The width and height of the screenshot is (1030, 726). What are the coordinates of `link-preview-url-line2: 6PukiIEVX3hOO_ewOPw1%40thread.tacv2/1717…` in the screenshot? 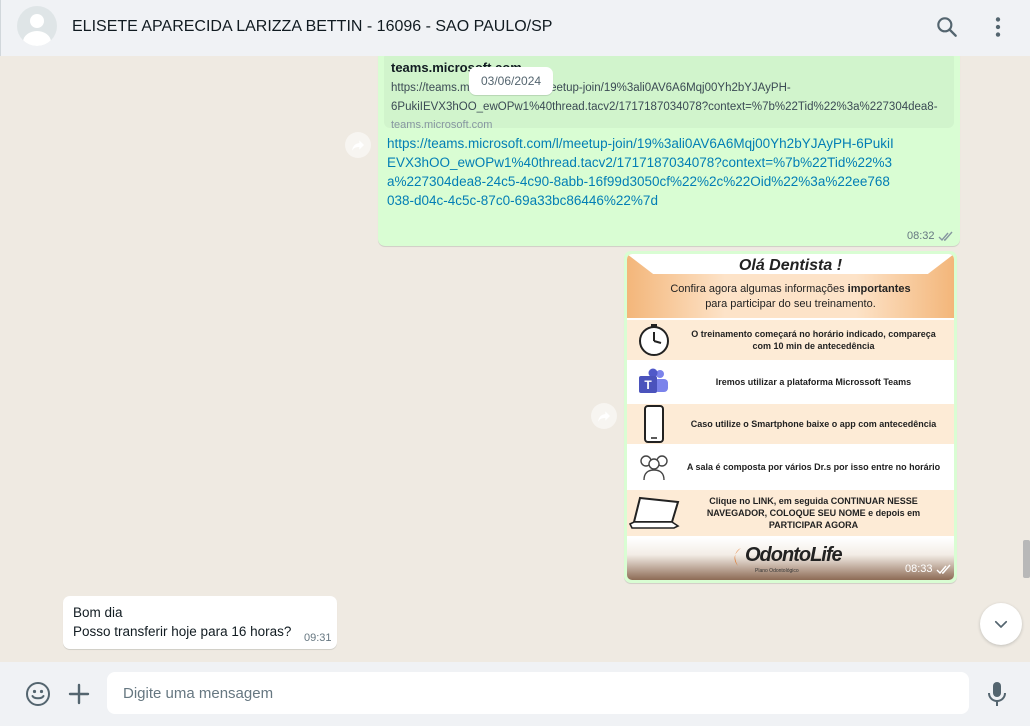 It's located at (664, 107).